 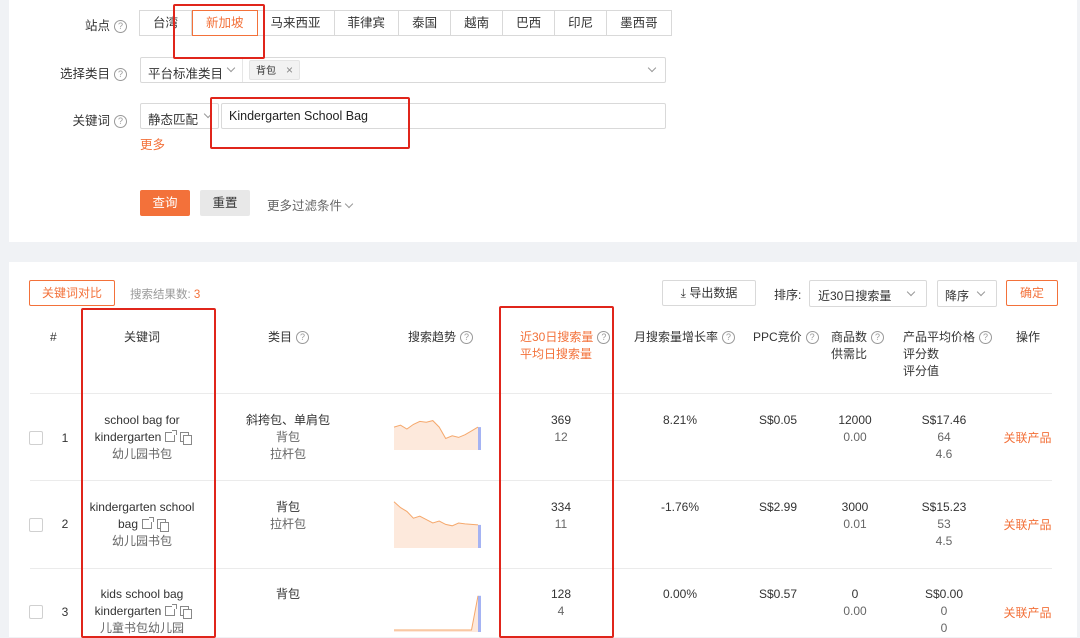 I want to click on keyword-input-value: Kindergarten School Bag, so click(x=298, y=116).